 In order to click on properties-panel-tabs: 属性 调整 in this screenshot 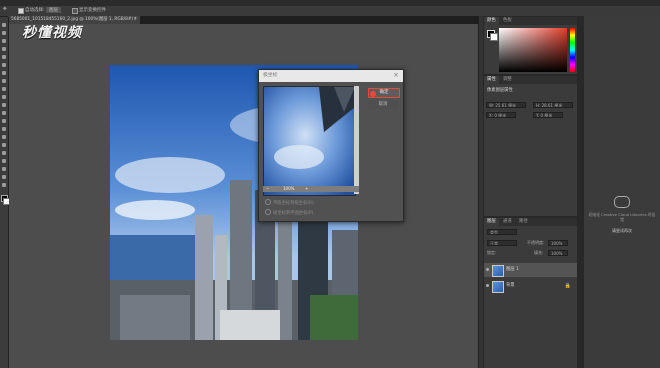, I will do `click(530, 80)`.